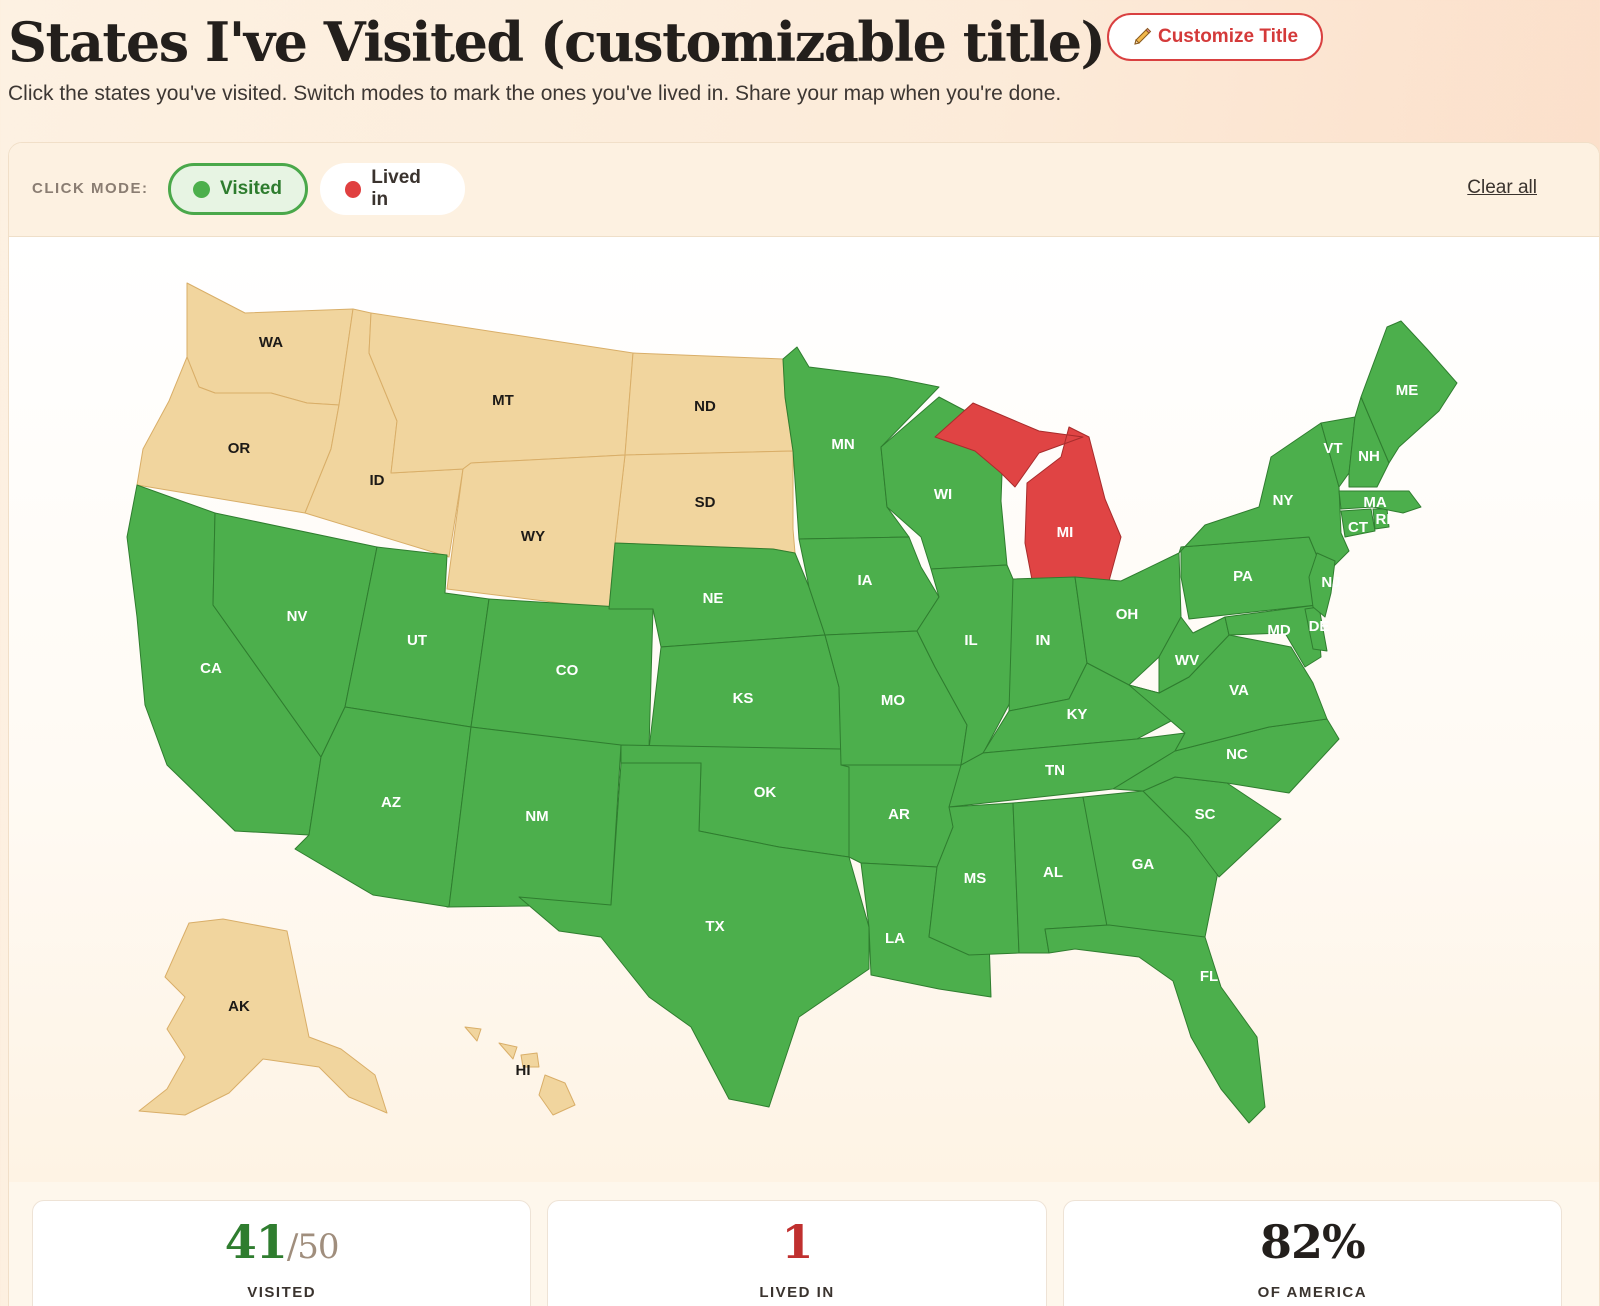 The height and width of the screenshot is (1306, 1600). What do you see at coordinates (804, 190) in the screenshot?
I see `click-mode-toolbar: CLICK MODE: Visited Lived in Clear all` at bounding box center [804, 190].